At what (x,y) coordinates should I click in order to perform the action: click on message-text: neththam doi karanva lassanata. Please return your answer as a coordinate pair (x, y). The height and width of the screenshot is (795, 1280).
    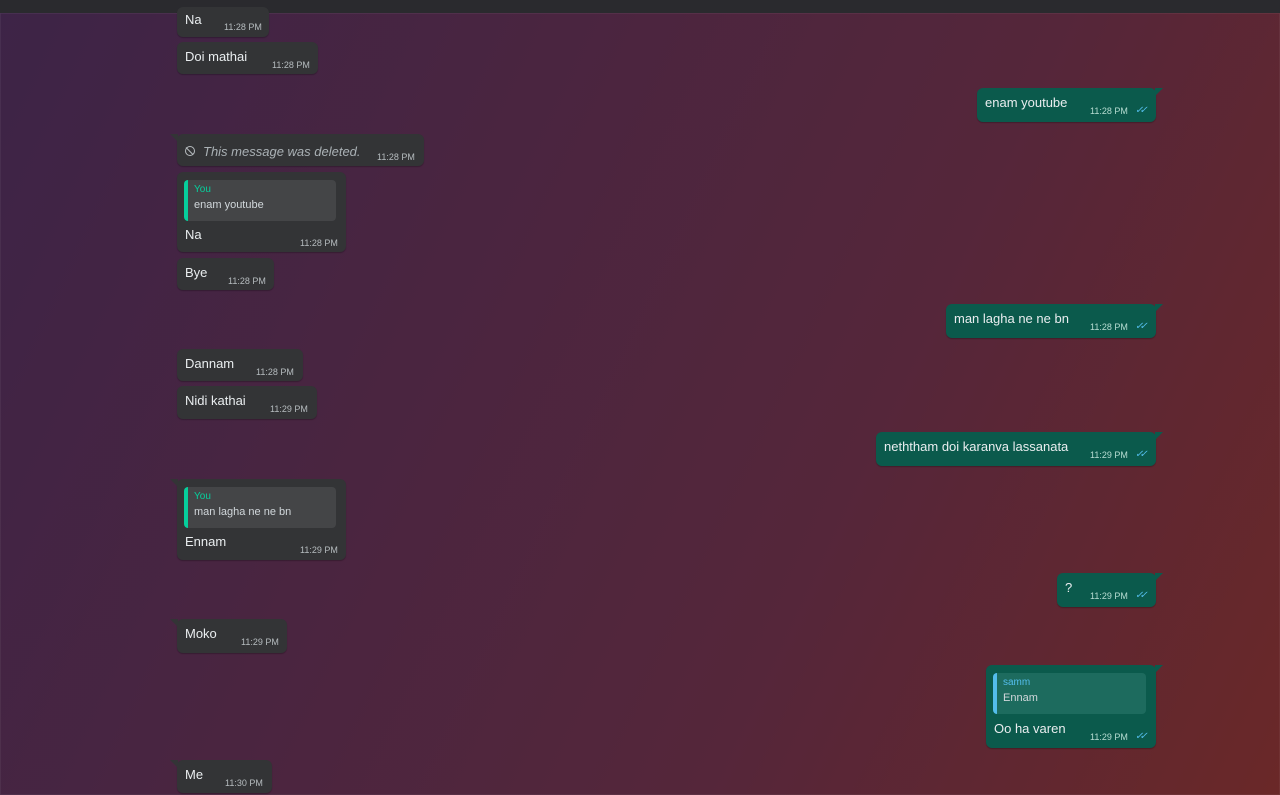
    Looking at the image, I should click on (976, 446).